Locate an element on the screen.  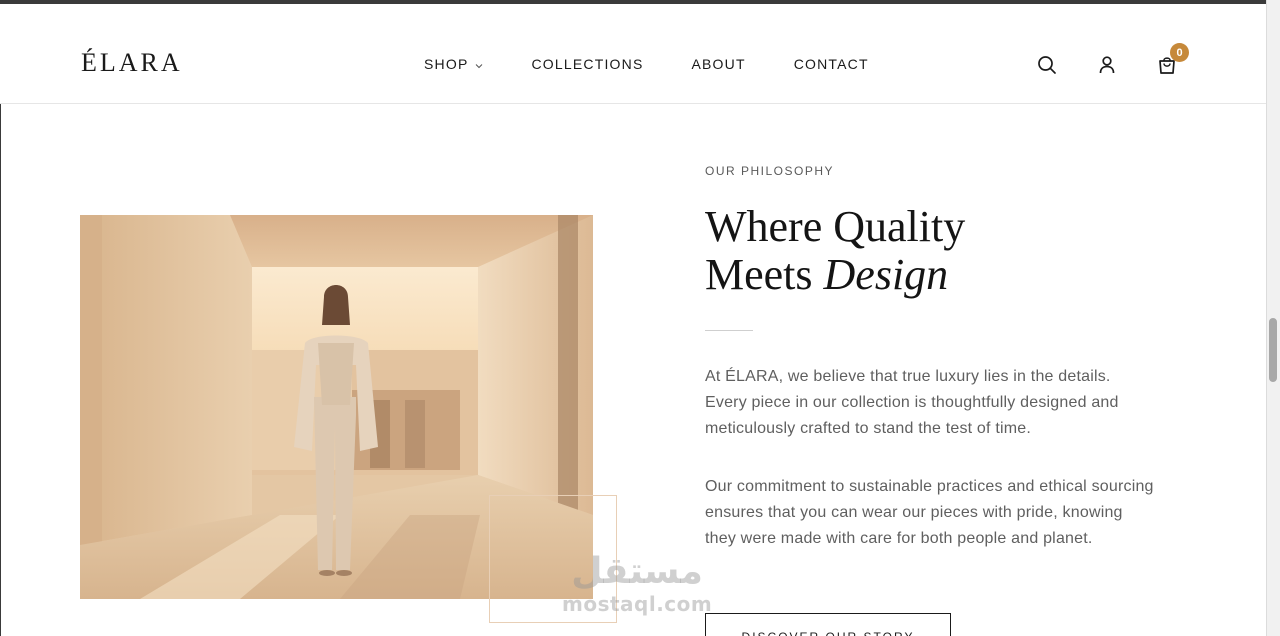
headline-line2-plain: Meets is located at coordinates (764, 274).